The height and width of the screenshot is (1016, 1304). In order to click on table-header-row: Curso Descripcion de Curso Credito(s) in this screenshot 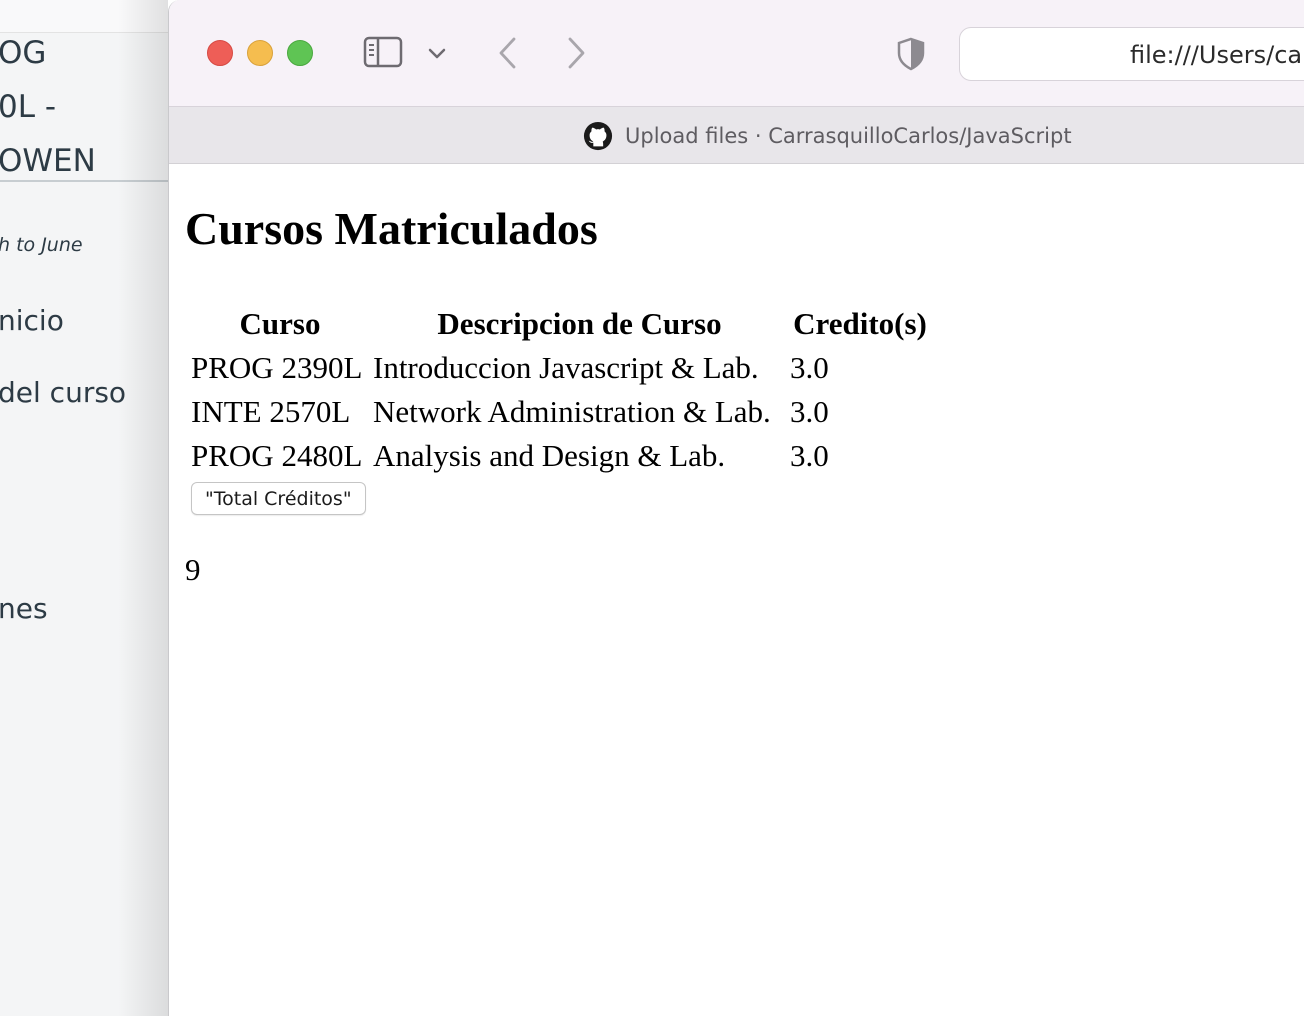, I will do `click(560, 324)`.